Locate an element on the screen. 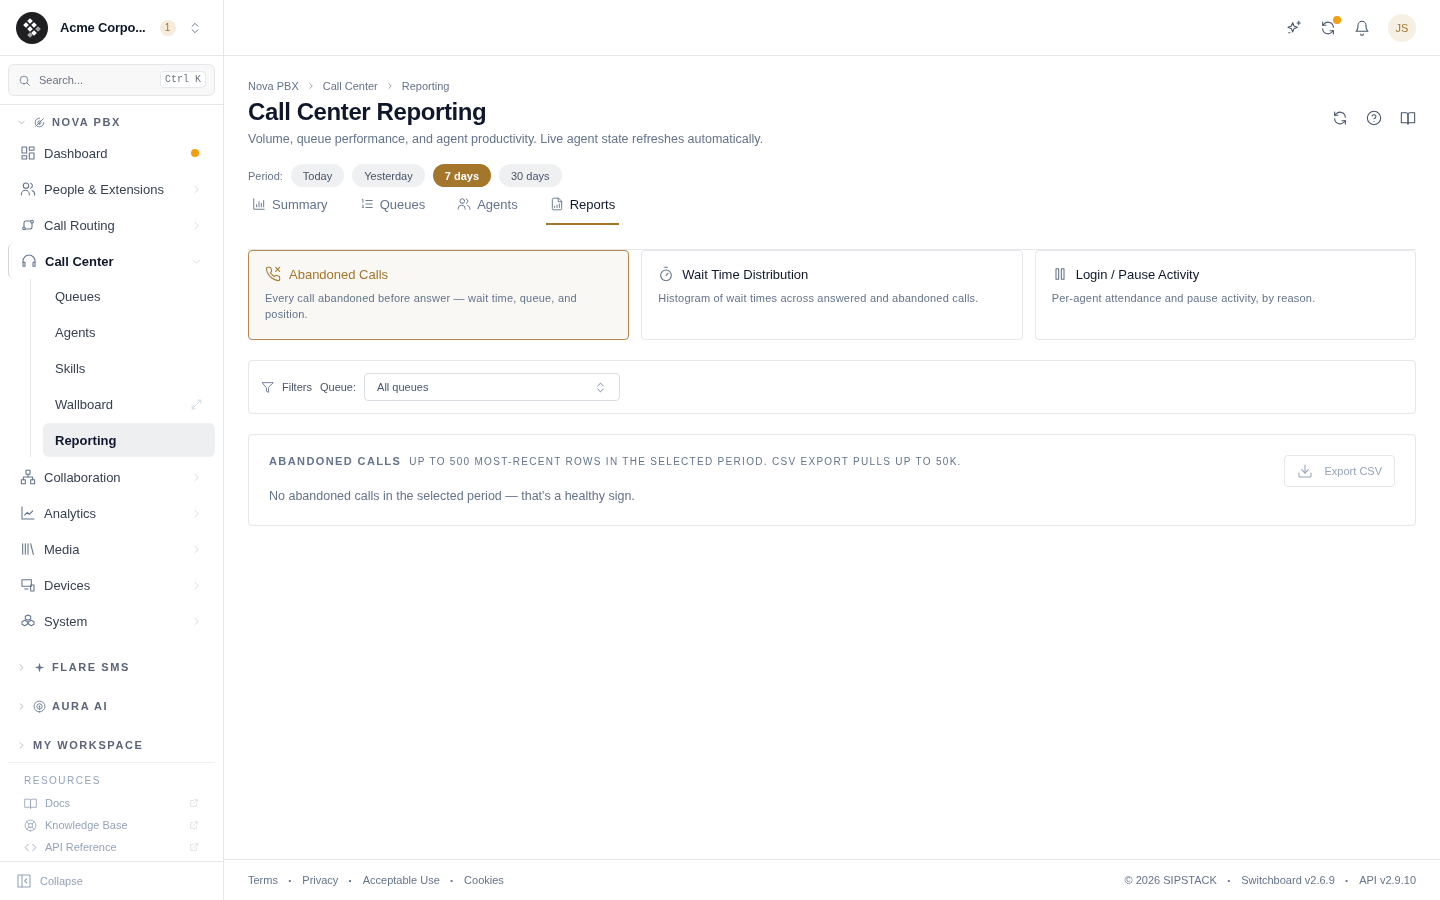 The image size is (1440, 900). card-title: Wait Time Distribution is located at coordinates (745, 274).